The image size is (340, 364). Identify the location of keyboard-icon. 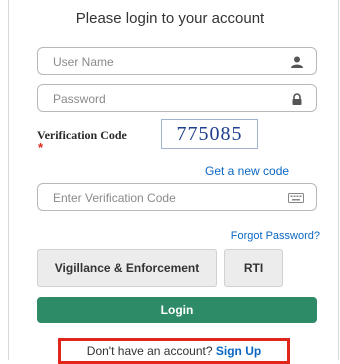
(296, 198).